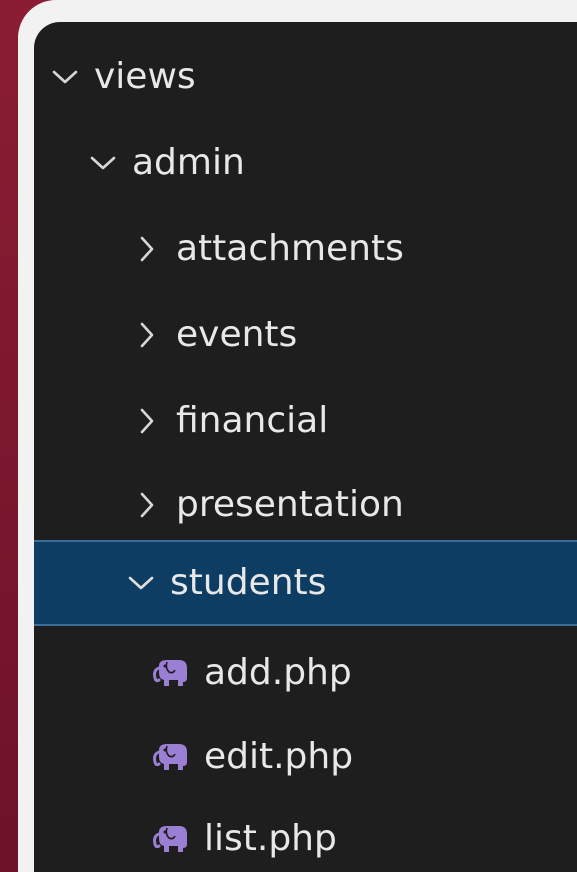 The image size is (577, 872). What do you see at coordinates (252, 420) in the screenshot?
I see `tree-item-label: financial` at bounding box center [252, 420].